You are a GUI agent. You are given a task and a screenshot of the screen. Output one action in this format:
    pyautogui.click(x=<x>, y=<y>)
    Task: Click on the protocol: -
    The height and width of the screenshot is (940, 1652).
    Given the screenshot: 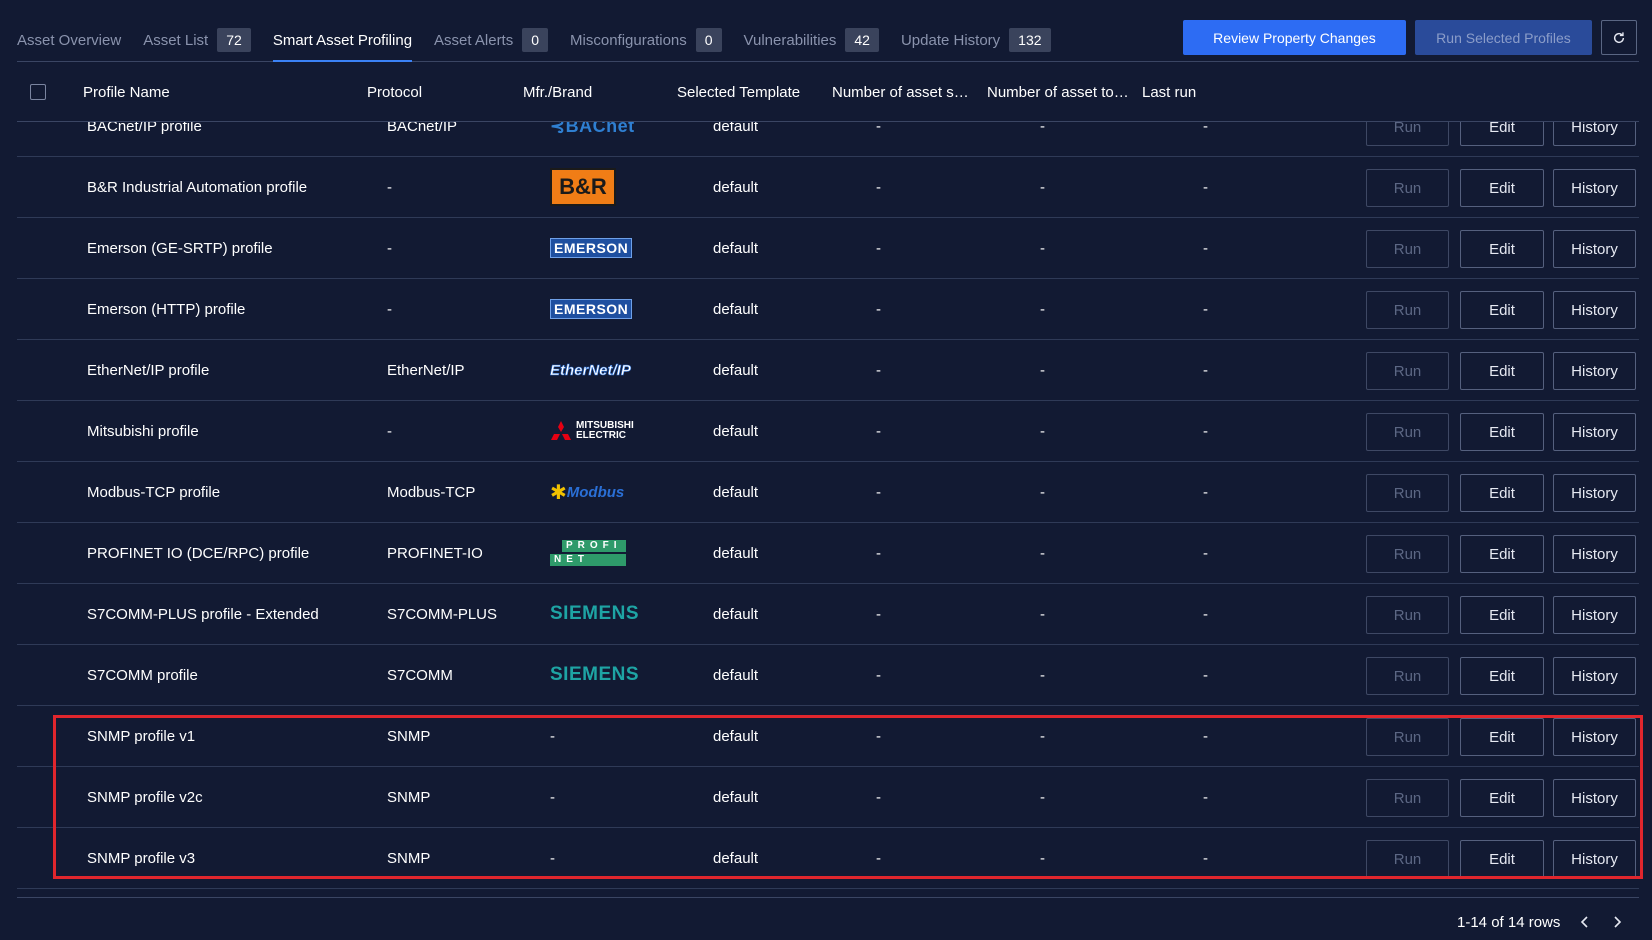 What is the action you would take?
    pyautogui.click(x=389, y=187)
    